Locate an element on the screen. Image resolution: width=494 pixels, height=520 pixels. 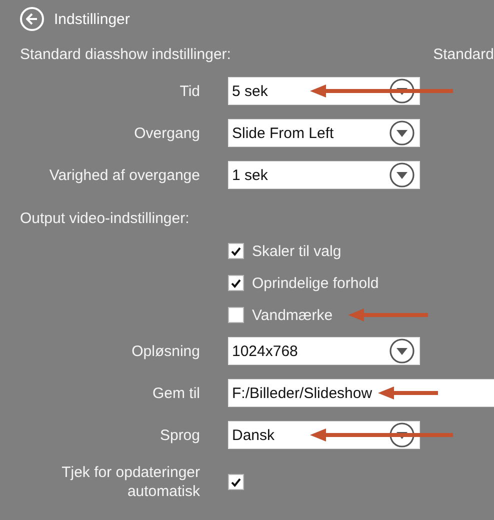
dropdown-field: 5 sek is located at coordinates (324, 91).